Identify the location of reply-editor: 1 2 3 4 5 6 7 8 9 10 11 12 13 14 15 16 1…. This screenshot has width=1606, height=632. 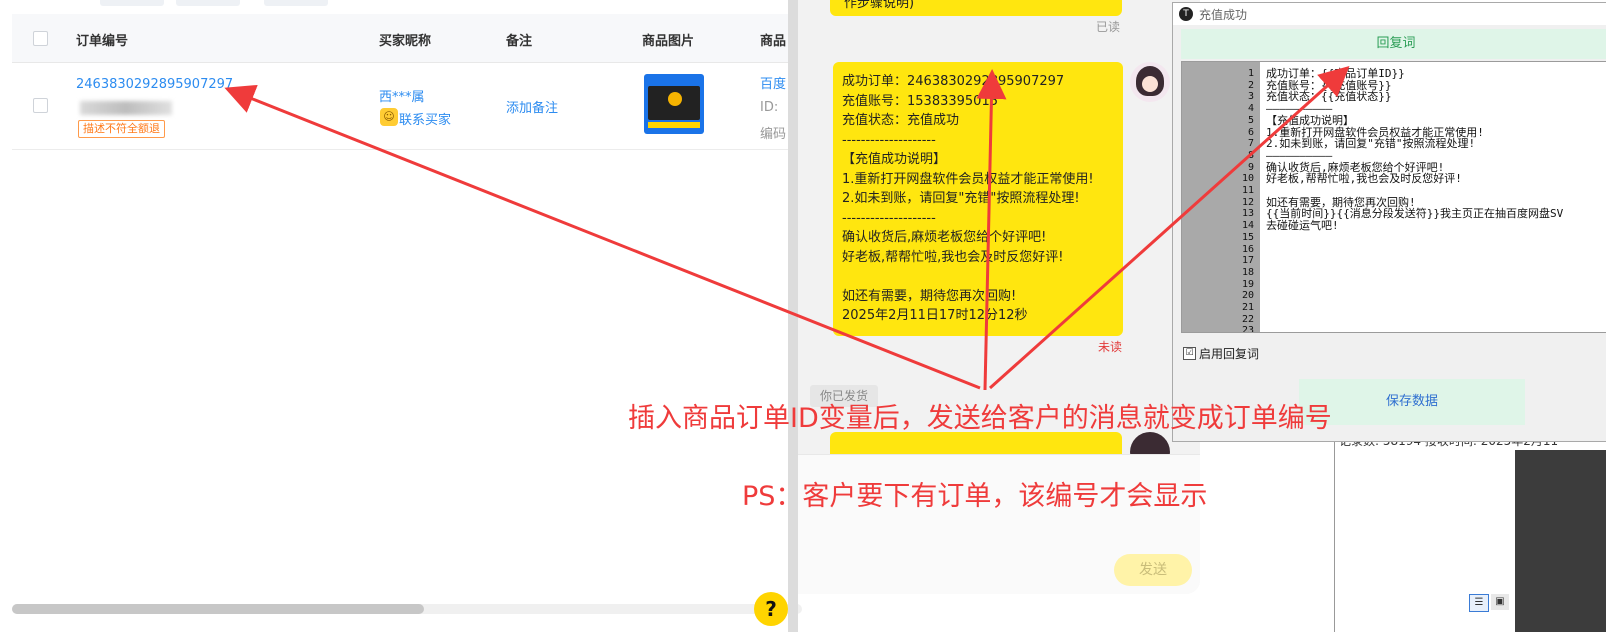
(1393, 197).